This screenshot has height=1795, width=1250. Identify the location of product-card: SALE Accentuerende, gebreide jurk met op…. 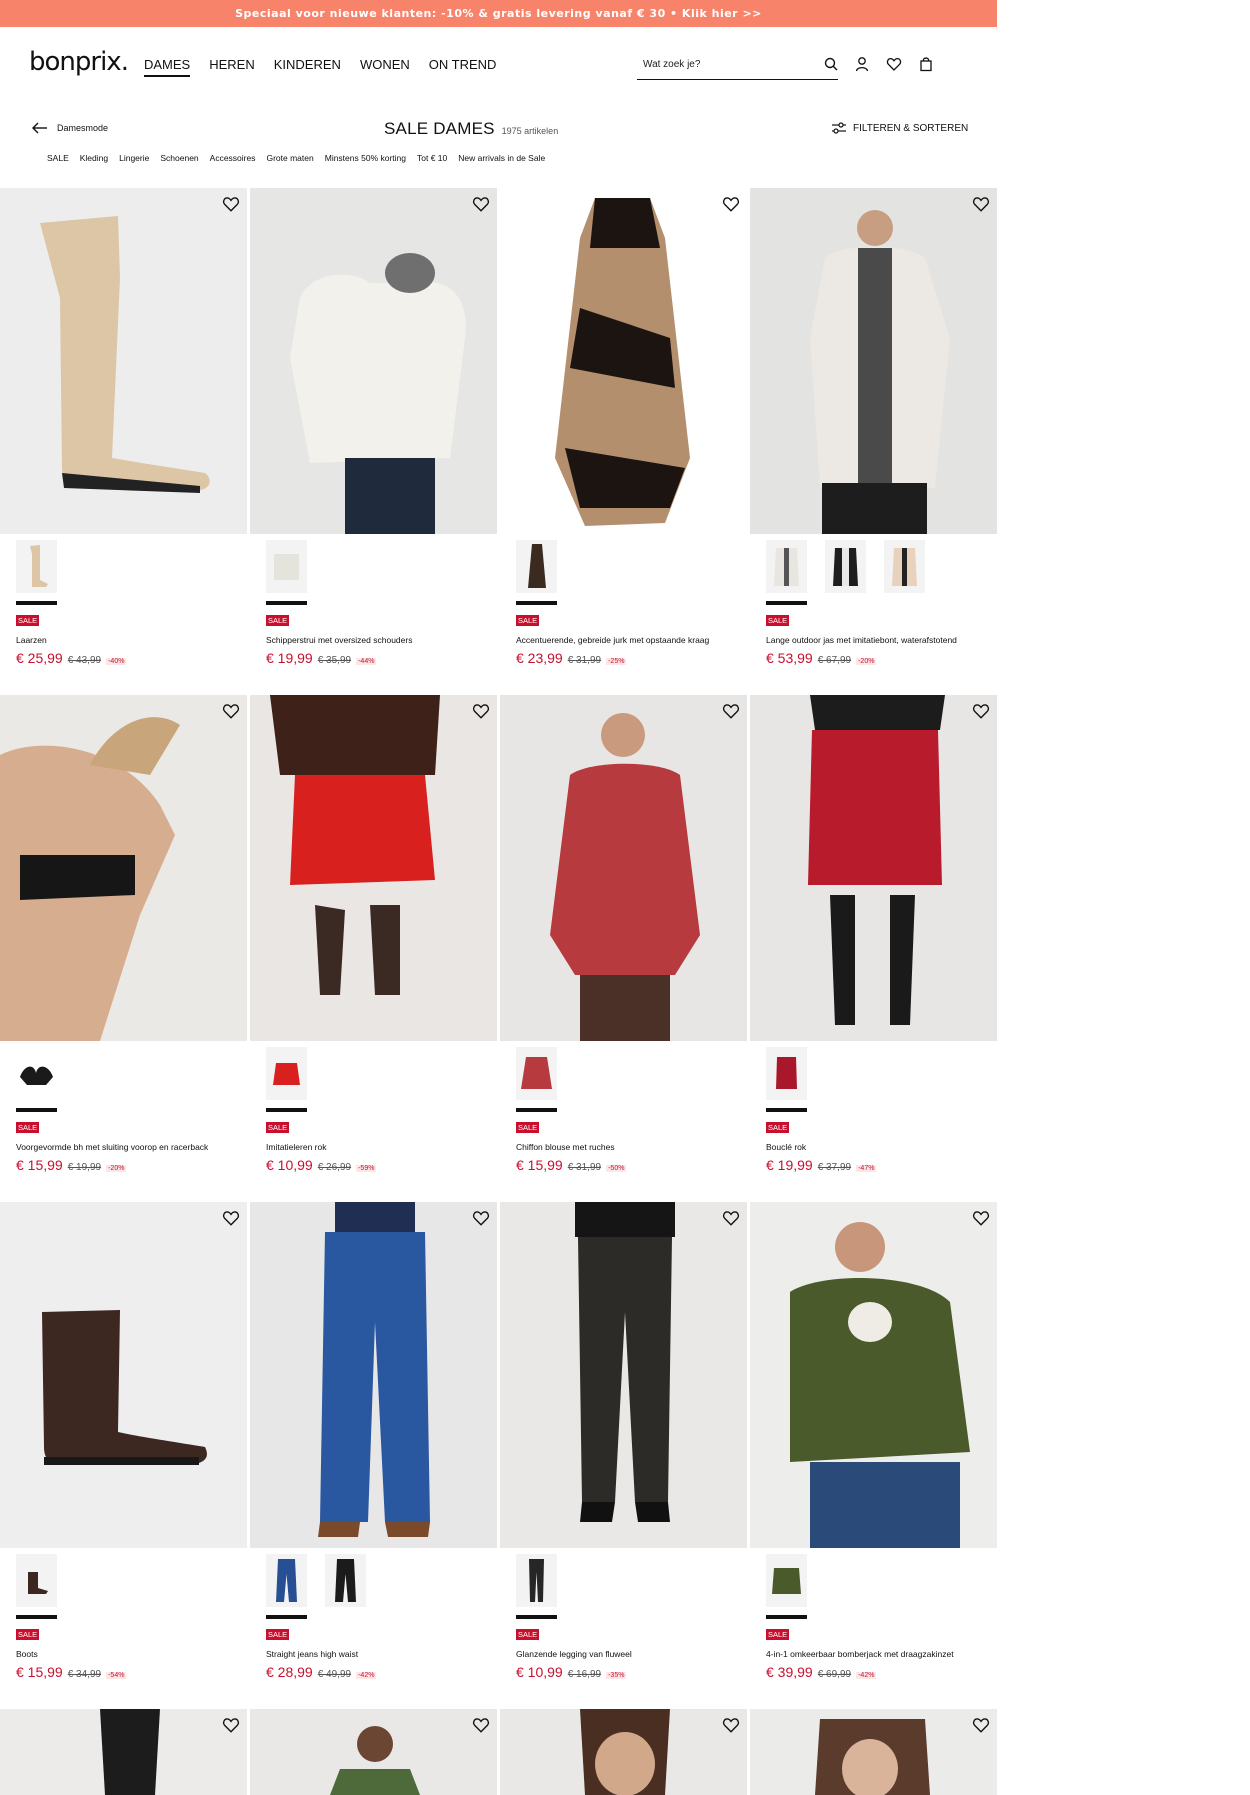
(623, 434).